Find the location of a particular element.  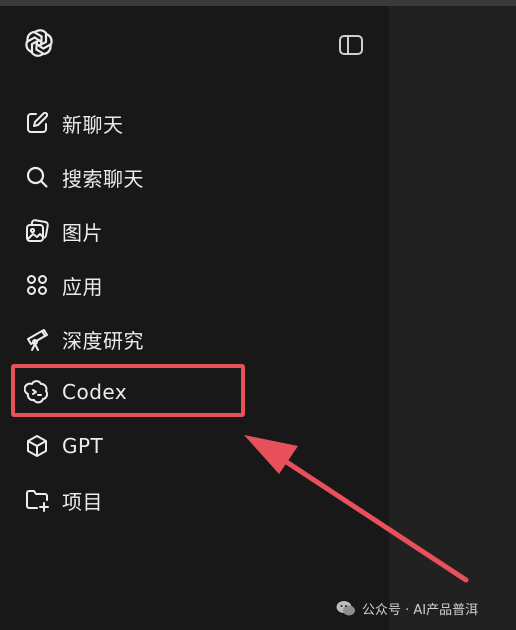

edit-icon is located at coordinates (37, 123).